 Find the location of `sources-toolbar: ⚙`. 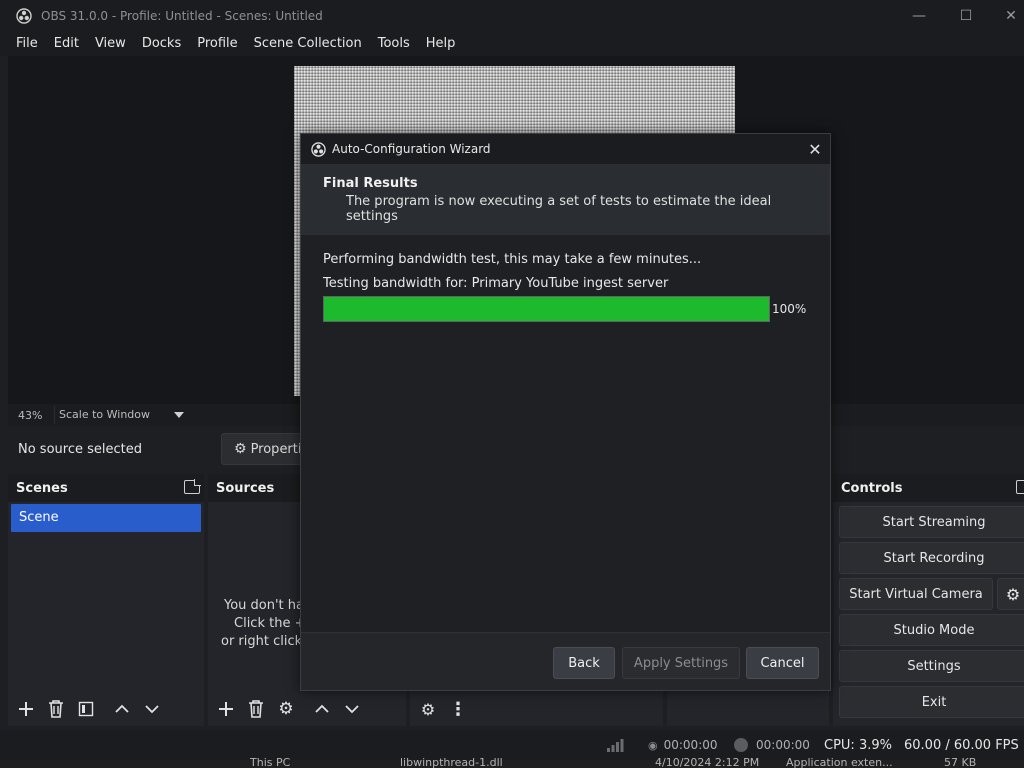

sources-toolbar: ⚙ is located at coordinates (288, 709).